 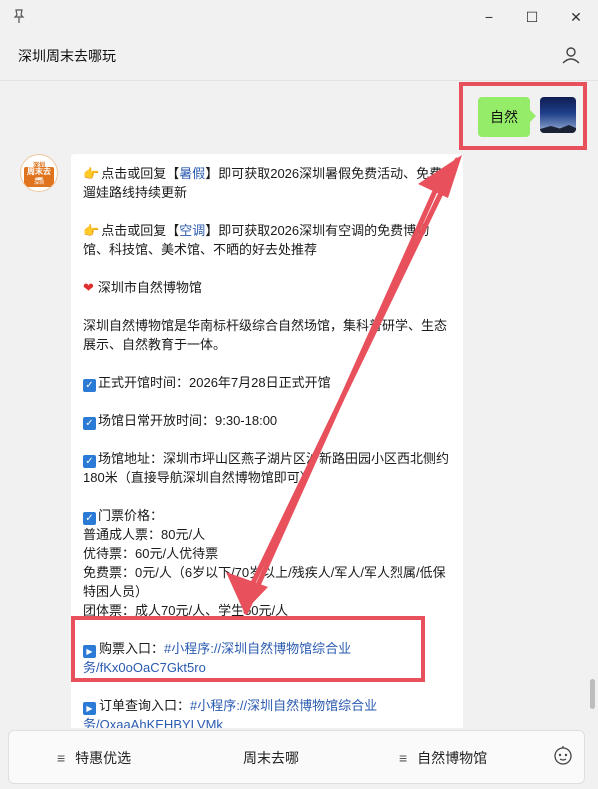 I want to click on purchase-line: ▶ 购票入口：#小程序://深圳自然博物馆综合业务/fKx0oOaC7Gkt5ro, so click(x=267, y=658).